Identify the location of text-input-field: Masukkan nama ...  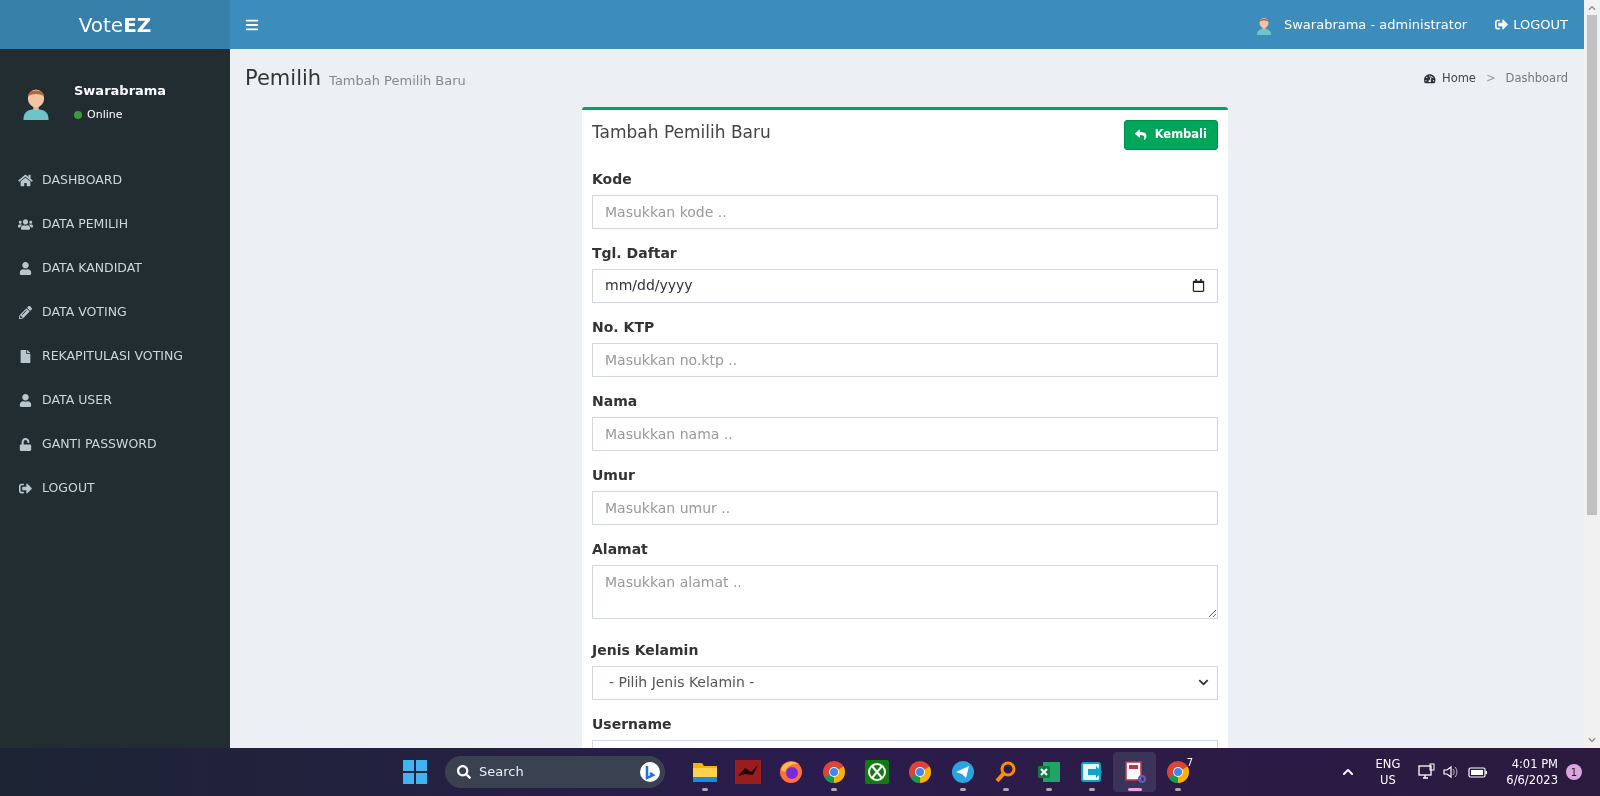
(905, 433).